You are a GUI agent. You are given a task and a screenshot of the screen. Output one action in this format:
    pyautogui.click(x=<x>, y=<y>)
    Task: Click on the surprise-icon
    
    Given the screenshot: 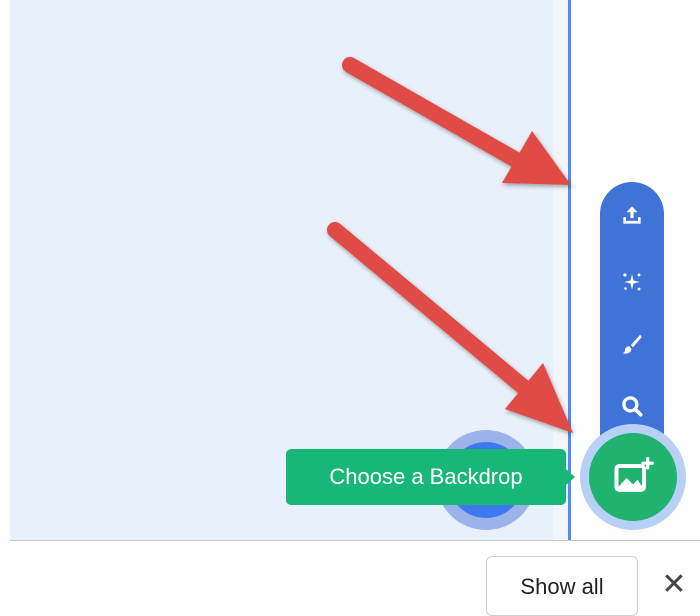 What is the action you would take?
    pyautogui.click(x=632, y=282)
    